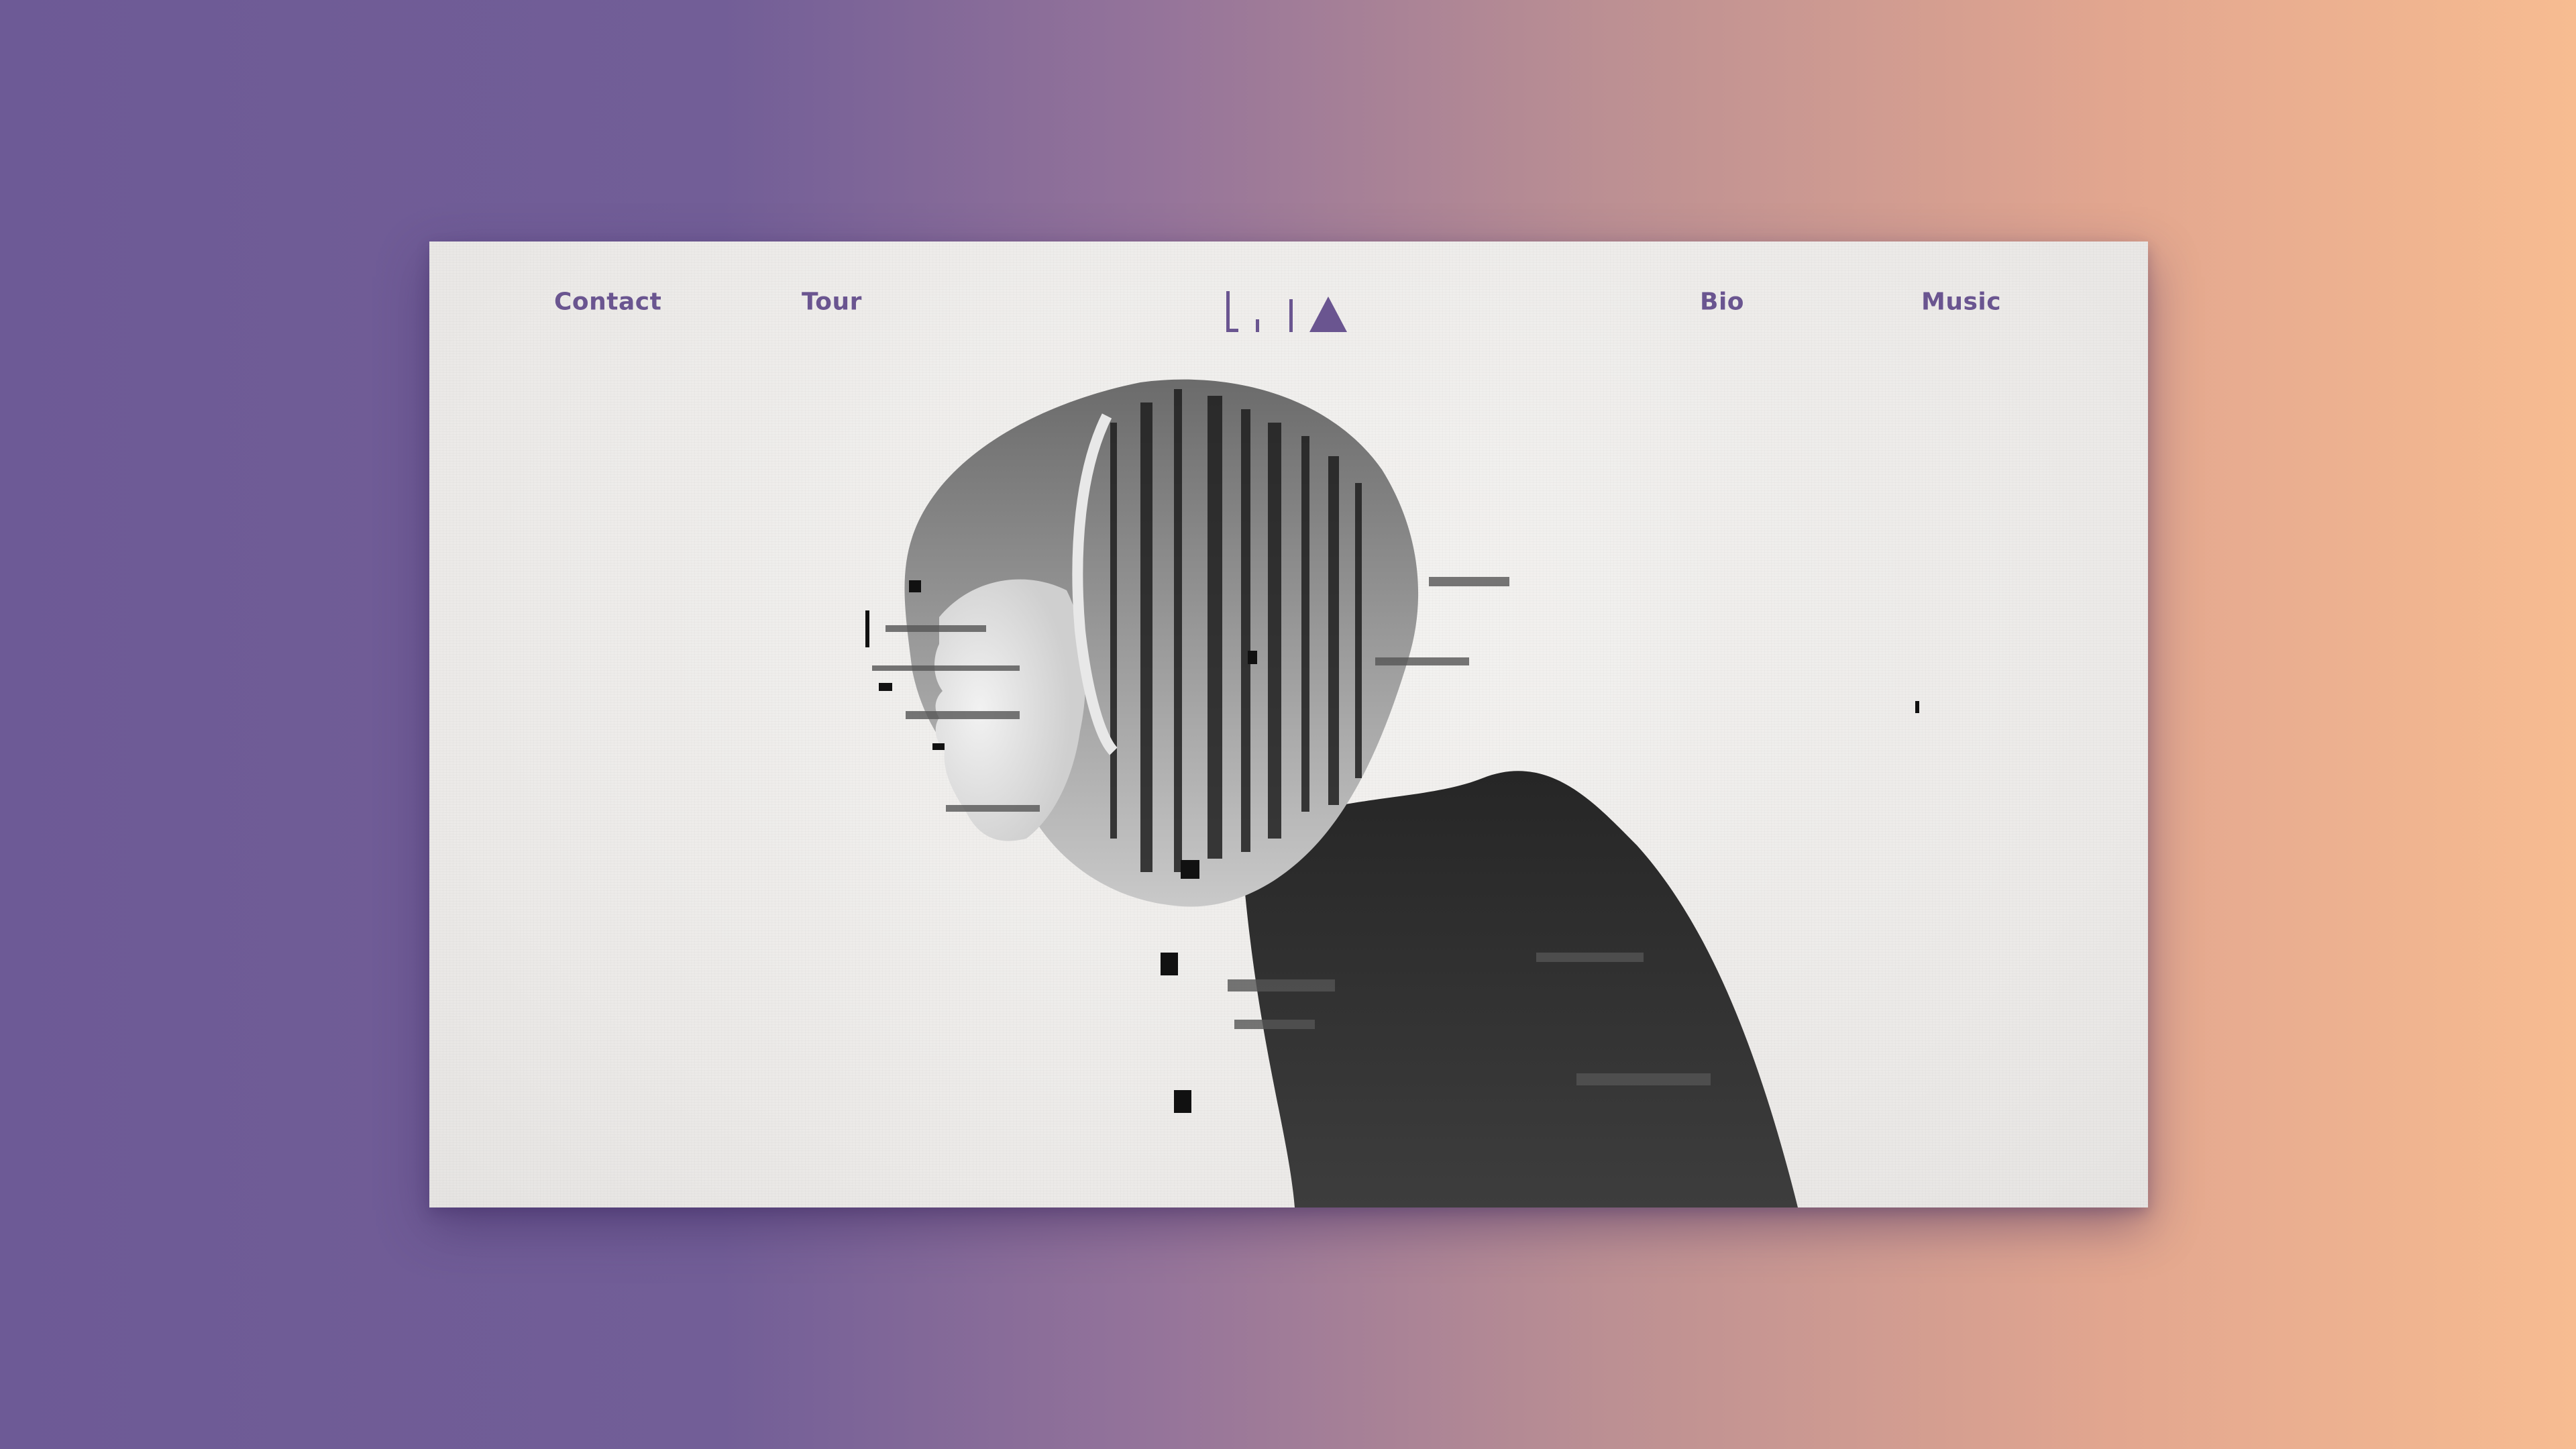  What do you see at coordinates (1722, 302) in the screenshot?
I see `nav-bio-link: Bio` at bounding box center [1722, 302].